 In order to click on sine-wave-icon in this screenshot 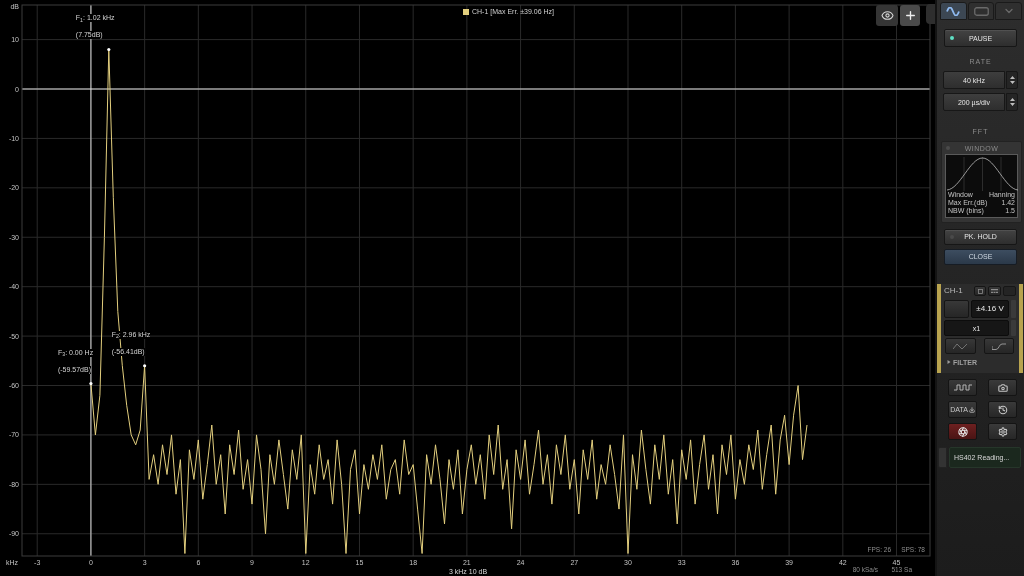, I will do `click(953, 11)`.